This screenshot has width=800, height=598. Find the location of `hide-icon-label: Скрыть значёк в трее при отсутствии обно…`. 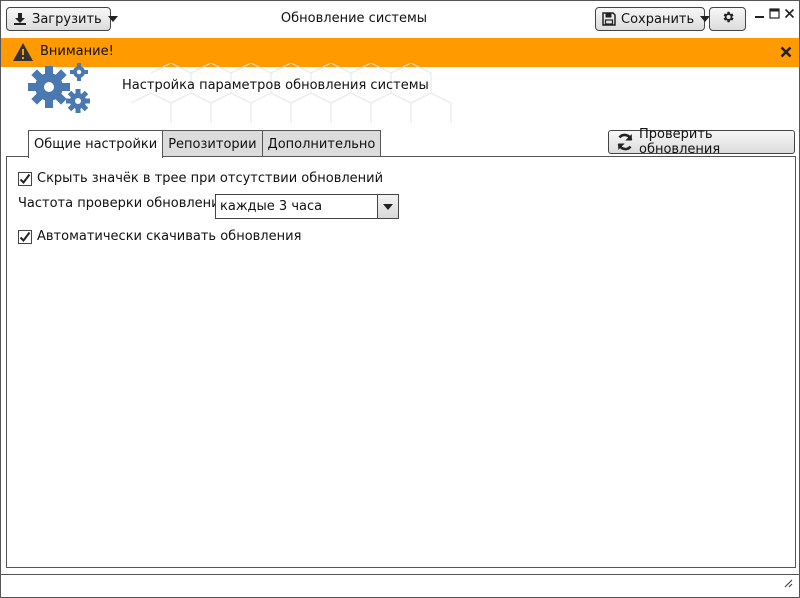

hide-icon-label: Скрыть значёк в трее при отсутствии обно… is located at coordinates (210, 178).